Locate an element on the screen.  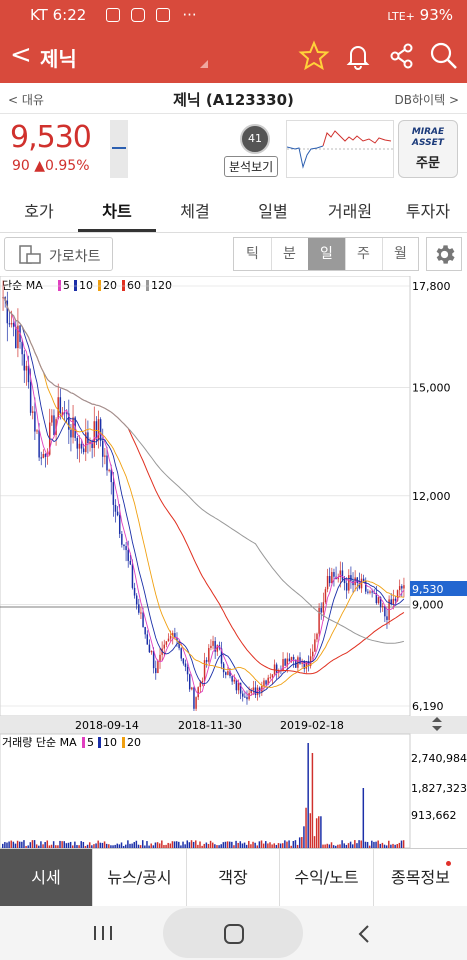
tab-daily: 일별 is located at coordinates (273, 210).